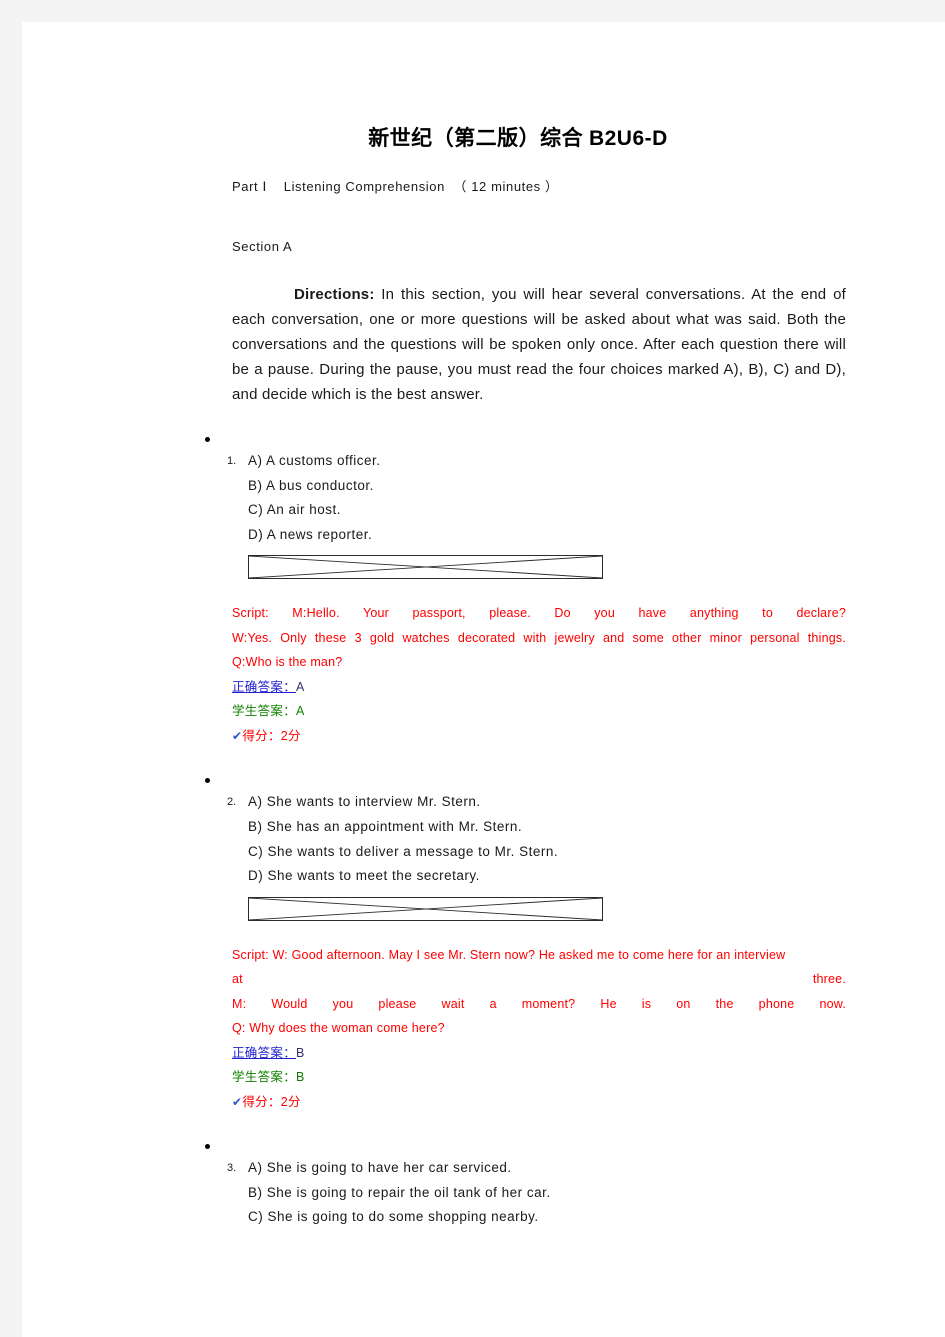 The height and width of the screenshot is (1337, 945). Describe the element at coordinates (548, 461) in the screenshot. I see `option-a: A) A customs officer.` at that location.